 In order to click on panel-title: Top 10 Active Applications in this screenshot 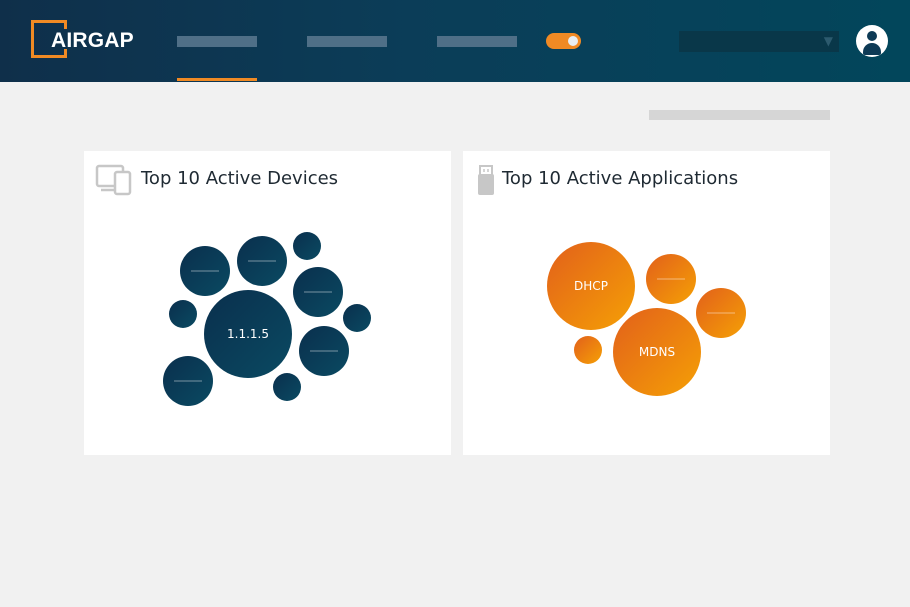, I will do `click(620, 178)`.